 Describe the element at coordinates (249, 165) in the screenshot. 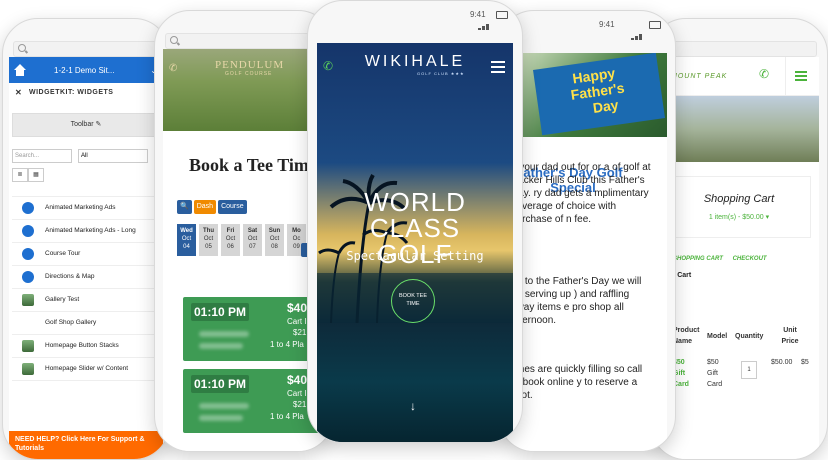

I see `page-title: Book a Tee Tim` at that location.